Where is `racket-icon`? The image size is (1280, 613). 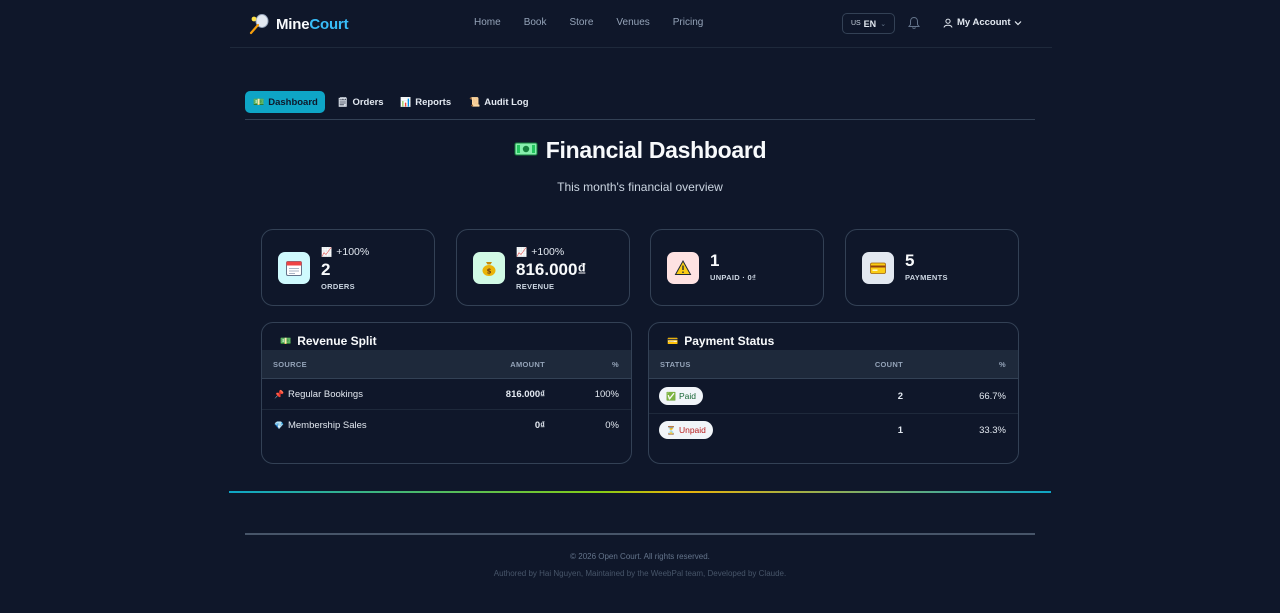
racket-icon is located at coordinates (259, 24).